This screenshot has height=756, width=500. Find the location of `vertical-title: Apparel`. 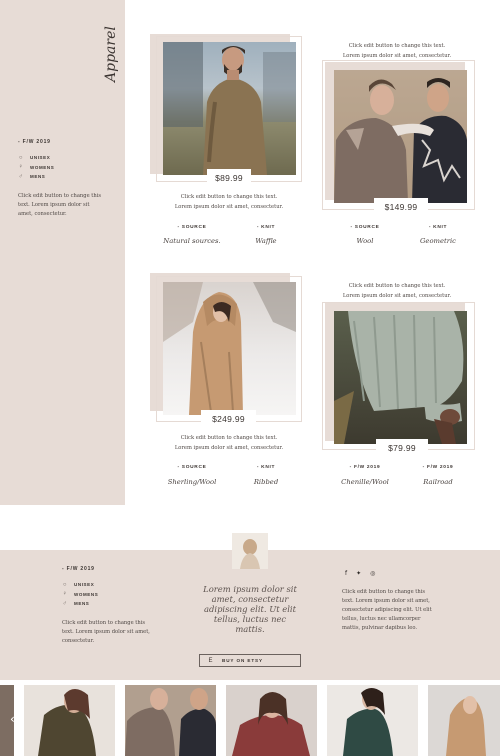

vertical-title: Apparel is located at coordinates (115, 60).